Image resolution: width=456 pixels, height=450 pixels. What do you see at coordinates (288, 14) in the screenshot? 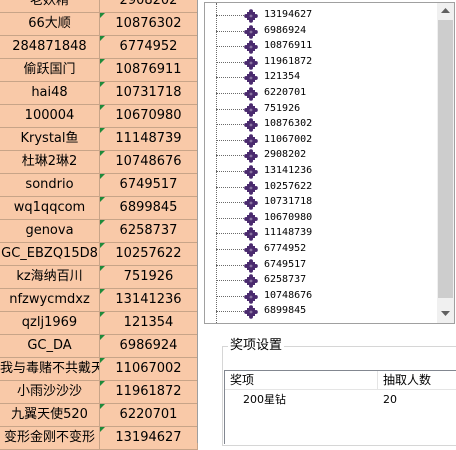
I see `tree-item-label: 13194627` at bounding box center [288, 14].